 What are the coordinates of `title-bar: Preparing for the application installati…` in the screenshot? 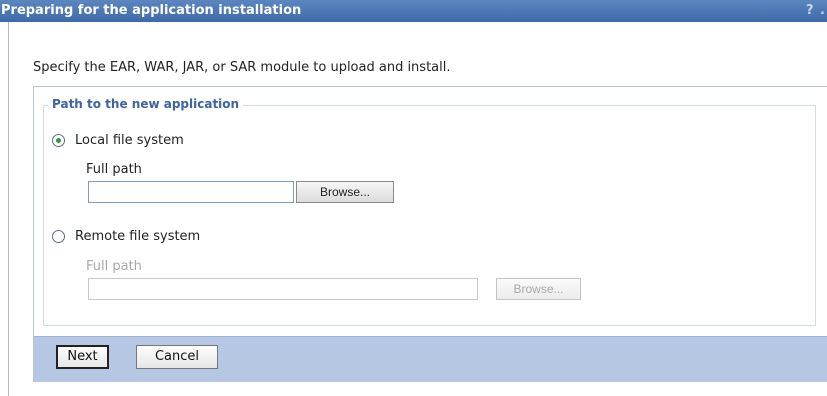 It's located at (413, 11).